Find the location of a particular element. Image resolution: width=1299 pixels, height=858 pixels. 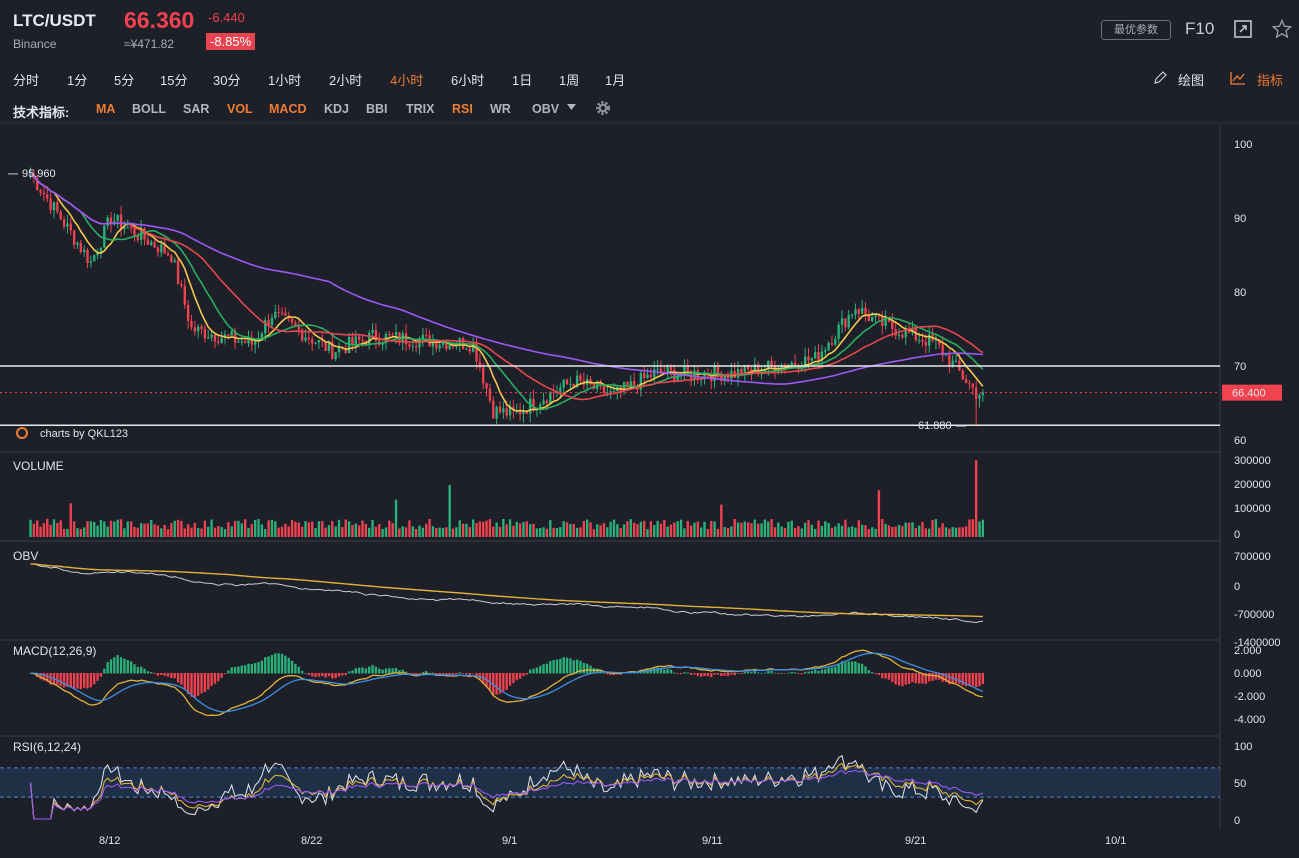

star-icon is located at coordinates (1282, 29).